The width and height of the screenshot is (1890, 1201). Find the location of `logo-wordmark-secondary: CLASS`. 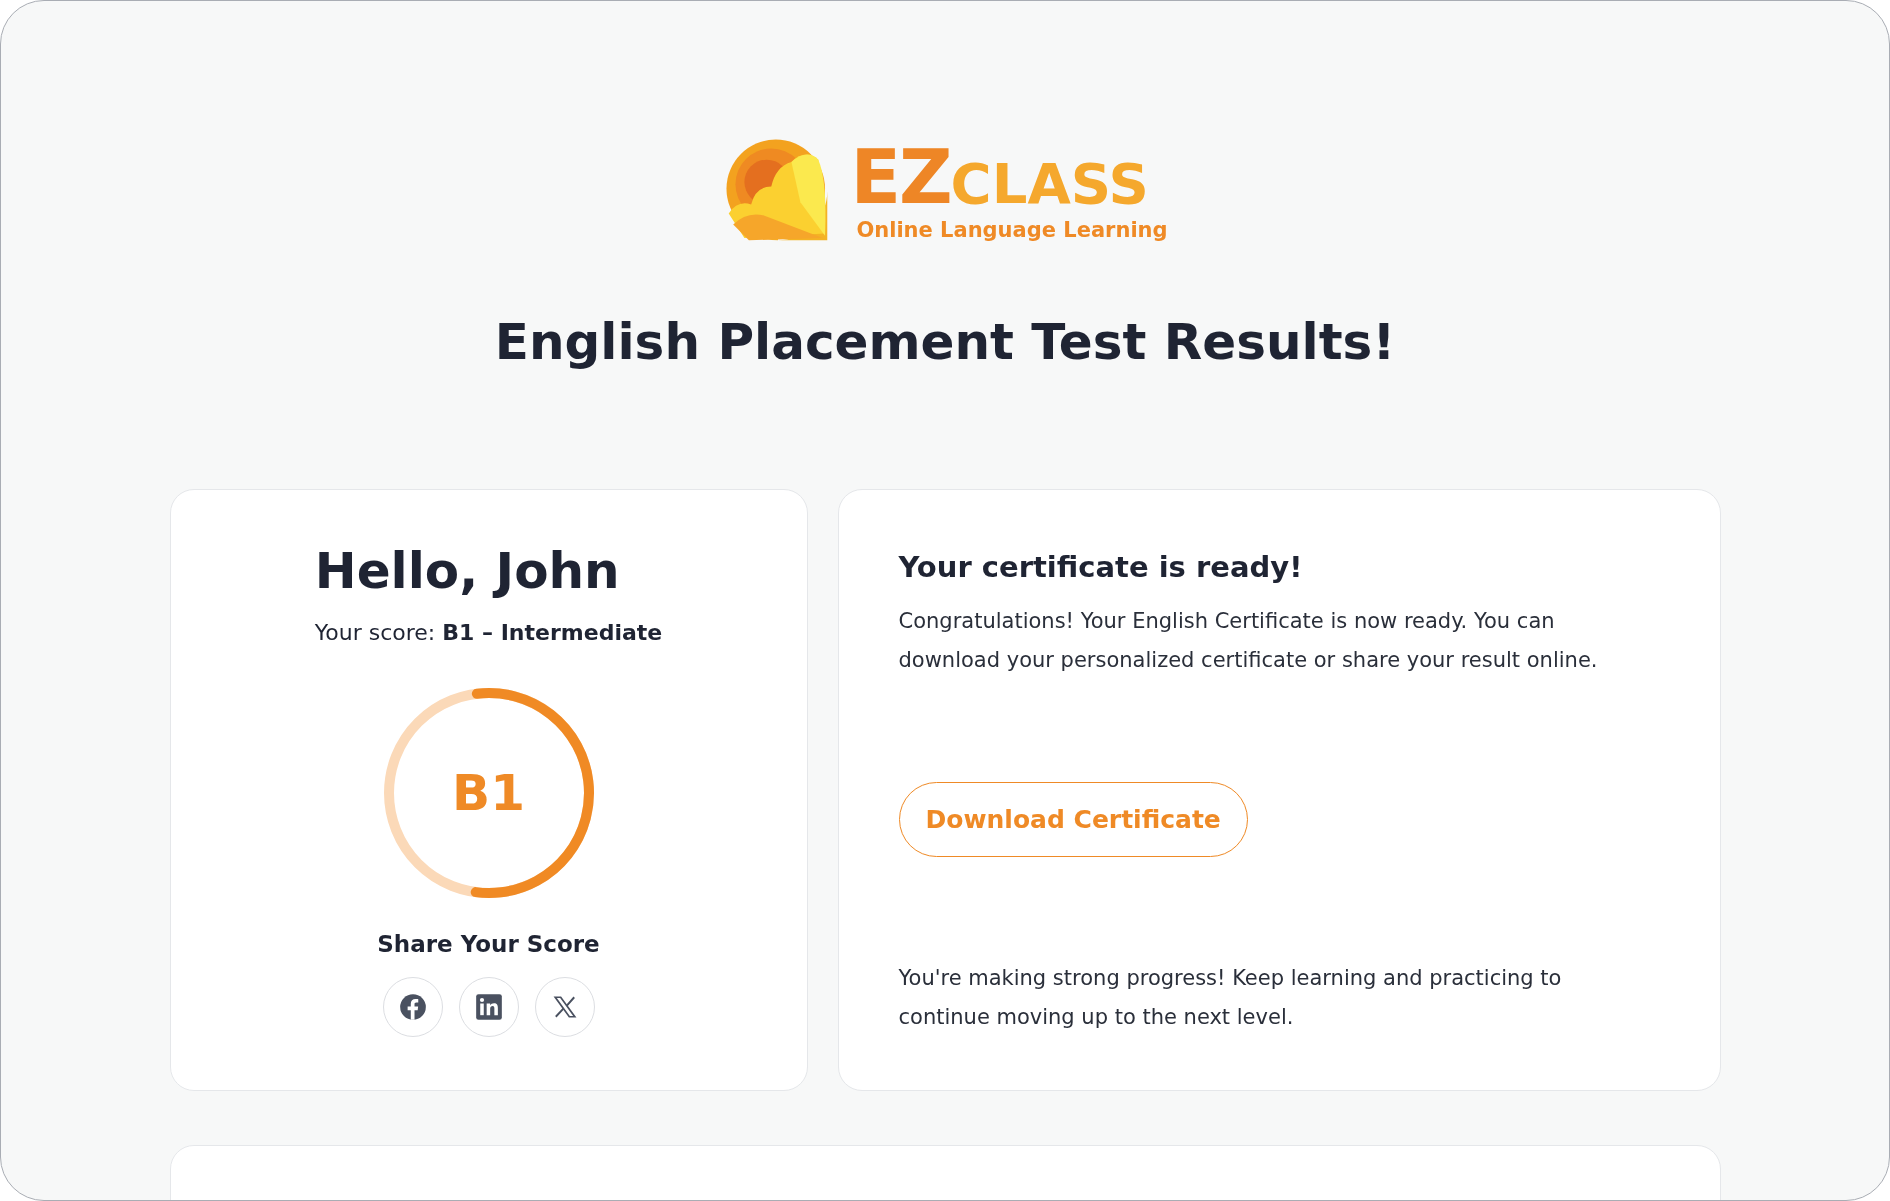

logo-wordmark-secondary: CLASS is located at coordinates (1049, 183).